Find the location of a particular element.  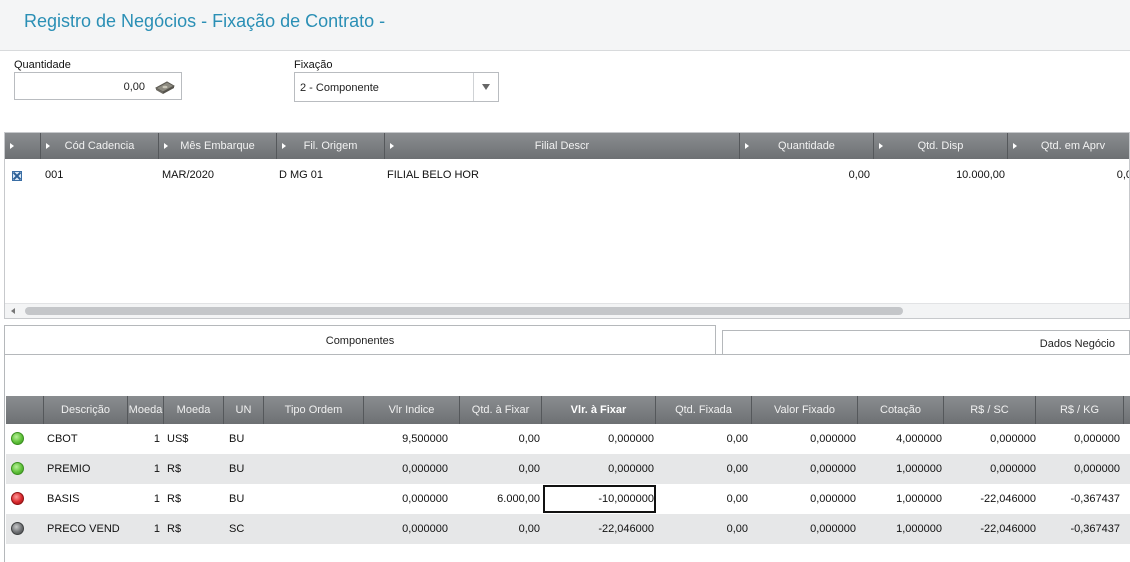

cell-descricao: CBOT is located at coordinates (62, 439).